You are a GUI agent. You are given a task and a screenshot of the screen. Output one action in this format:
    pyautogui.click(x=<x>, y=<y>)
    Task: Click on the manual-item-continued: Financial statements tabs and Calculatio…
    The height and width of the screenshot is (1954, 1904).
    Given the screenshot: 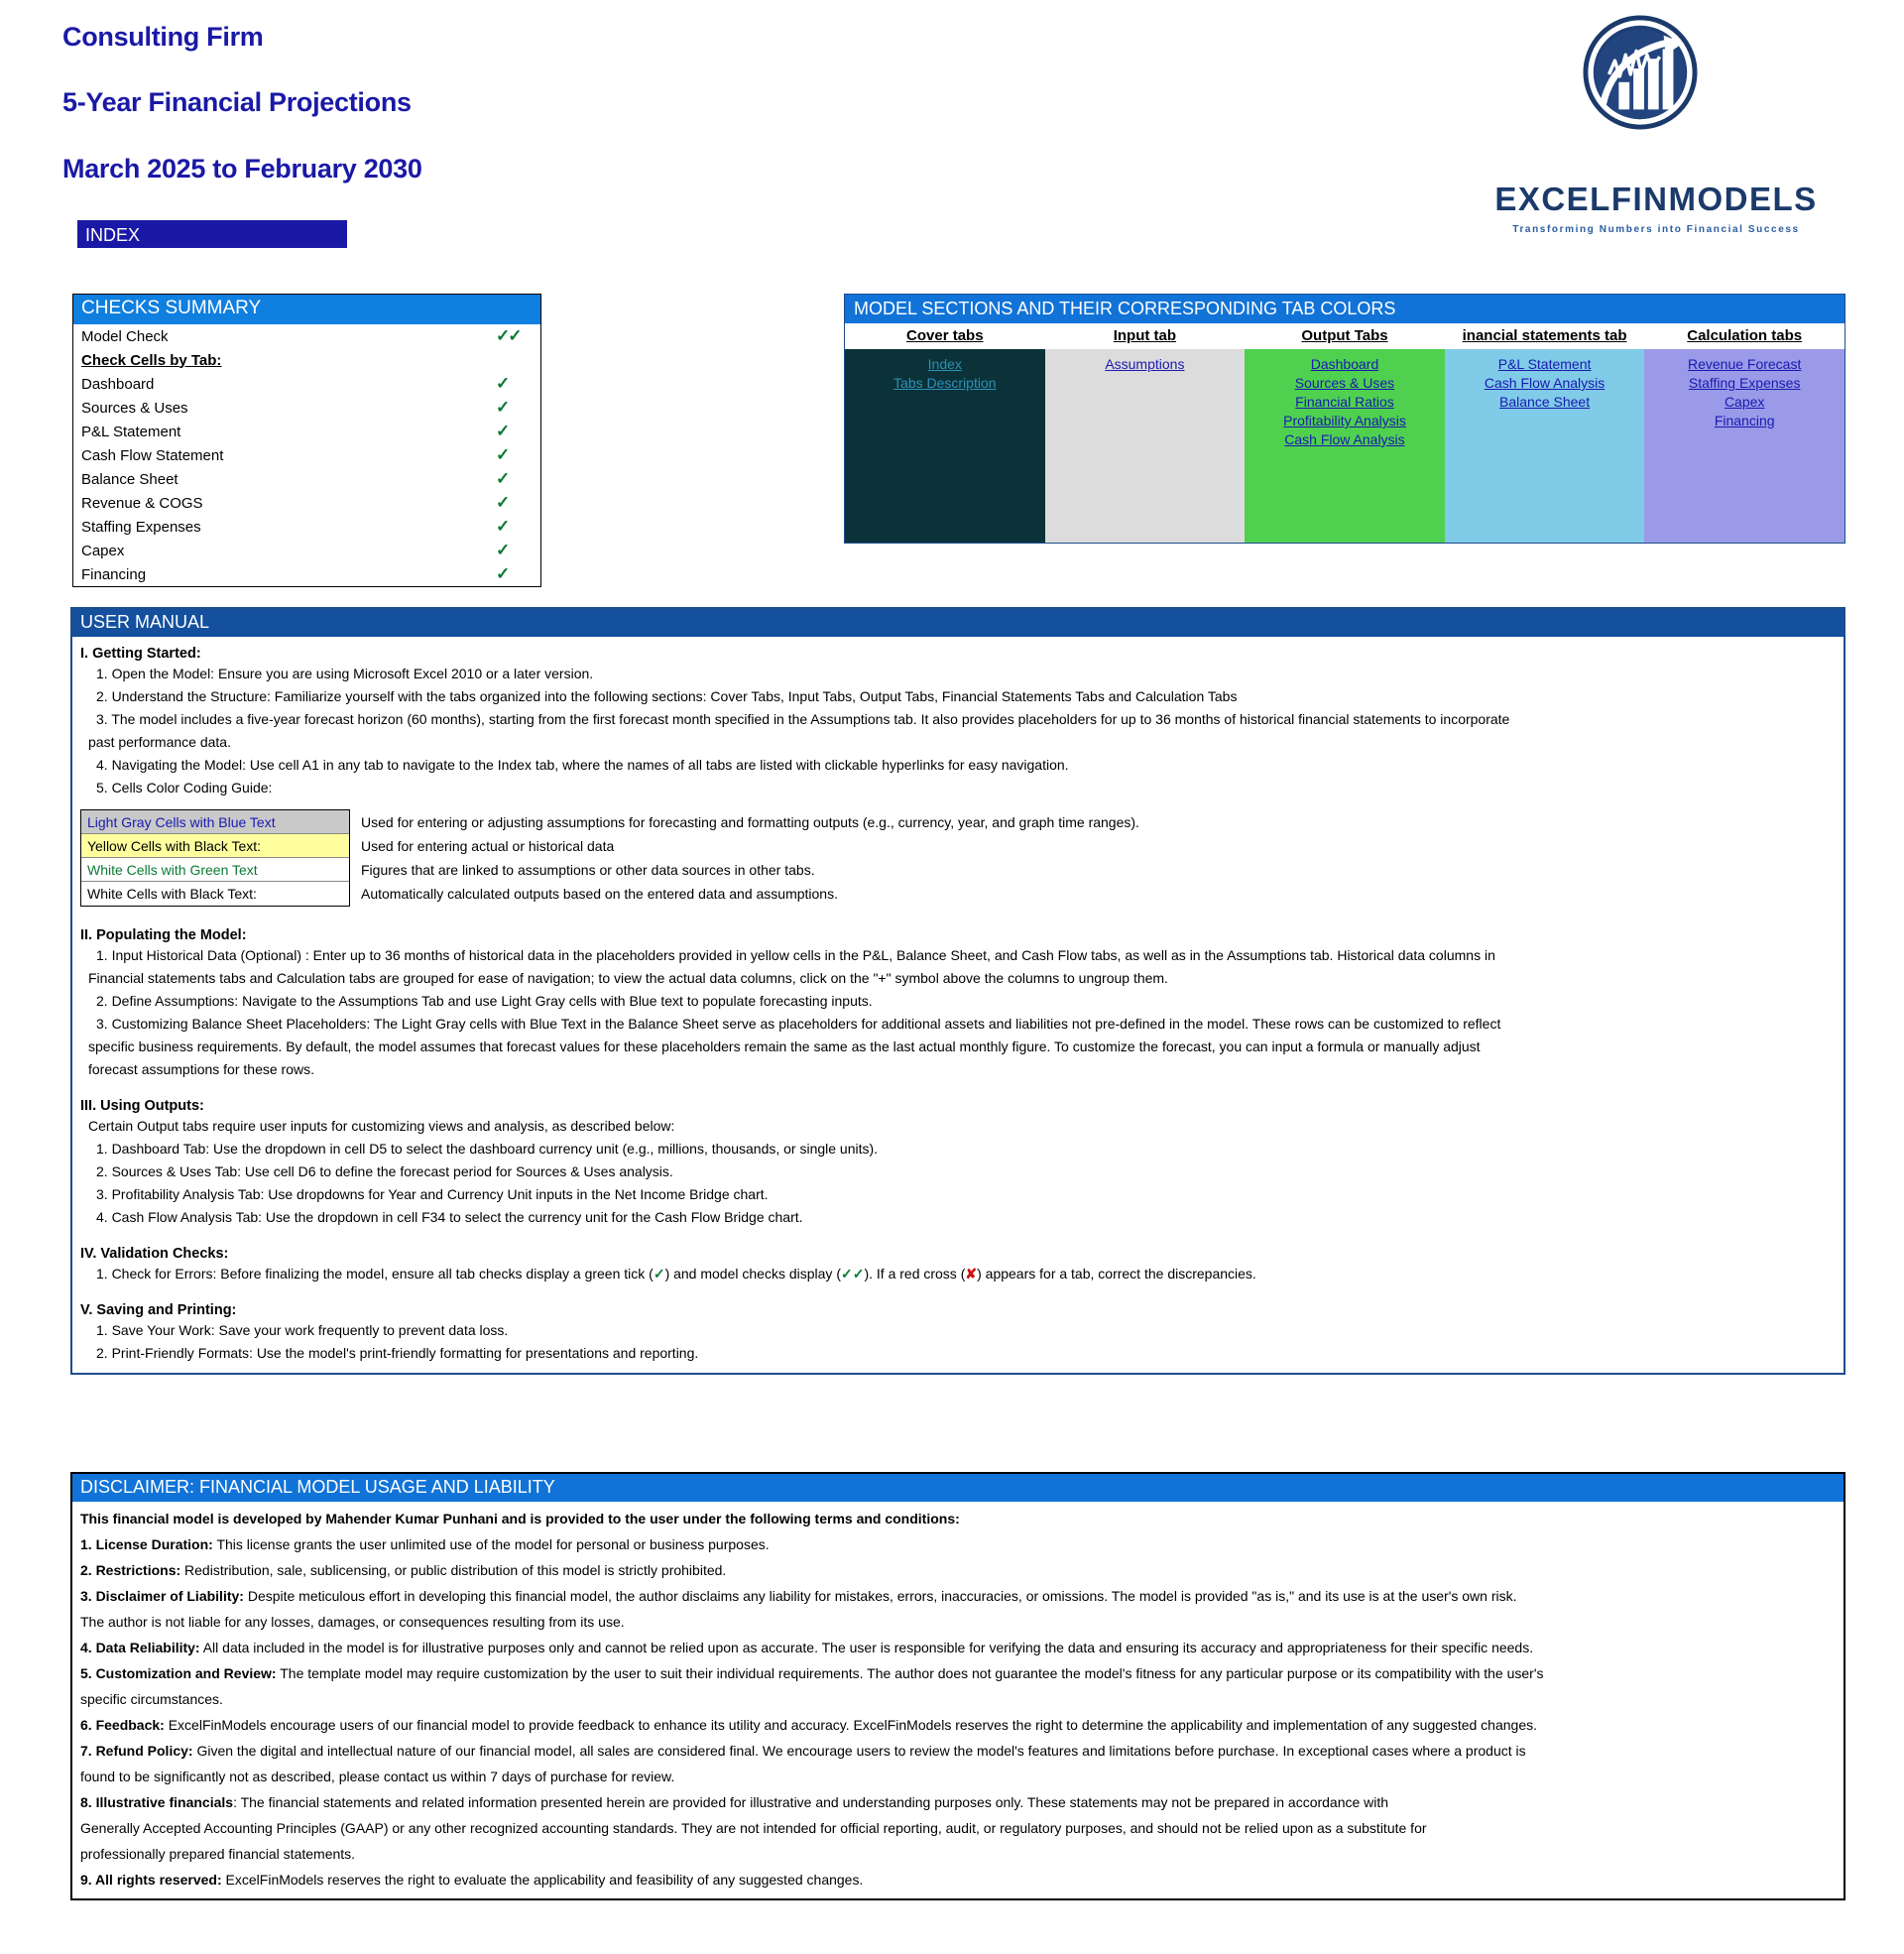 What is the action you would take?
    pyautogui.click(x=628, y=978)
    